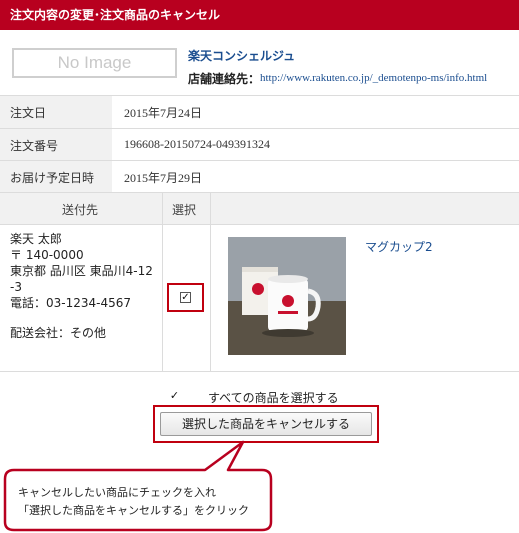 The height and width of the screenshot is (533, 519). Describe the element at coordinates (52, 178) in the screenshot. I see `delivery-date-label: お届け予定日時` at that location.